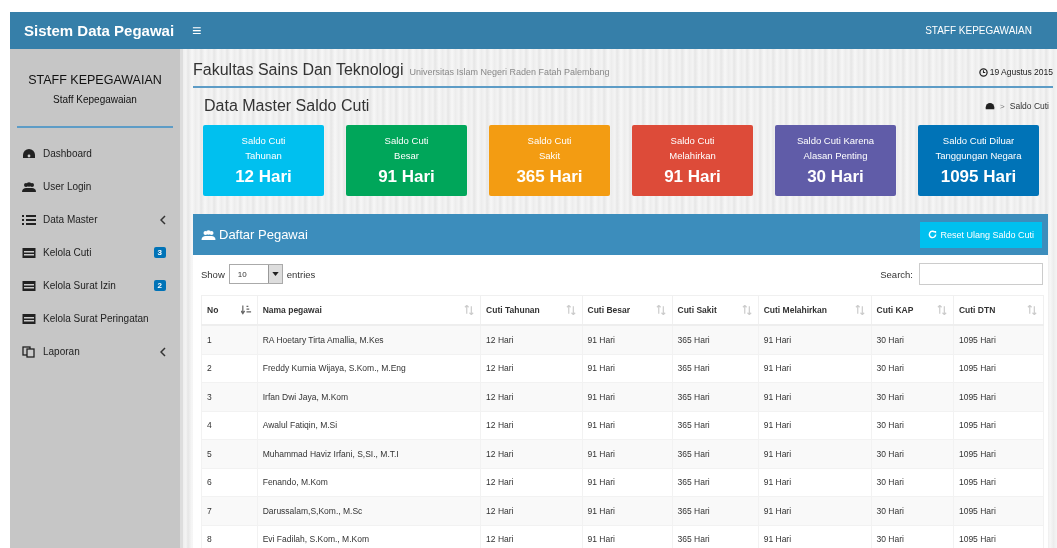 The height and width of the screenshot is (548, 1057). What do you see at coordinates (229, 396) in the screenshot?
I see `table-cell: 3` at bounding box center [229, 396].